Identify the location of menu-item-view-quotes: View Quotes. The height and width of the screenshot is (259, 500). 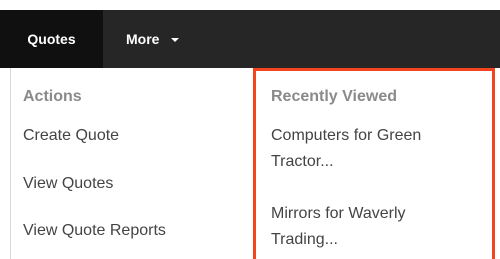
(68, 184).